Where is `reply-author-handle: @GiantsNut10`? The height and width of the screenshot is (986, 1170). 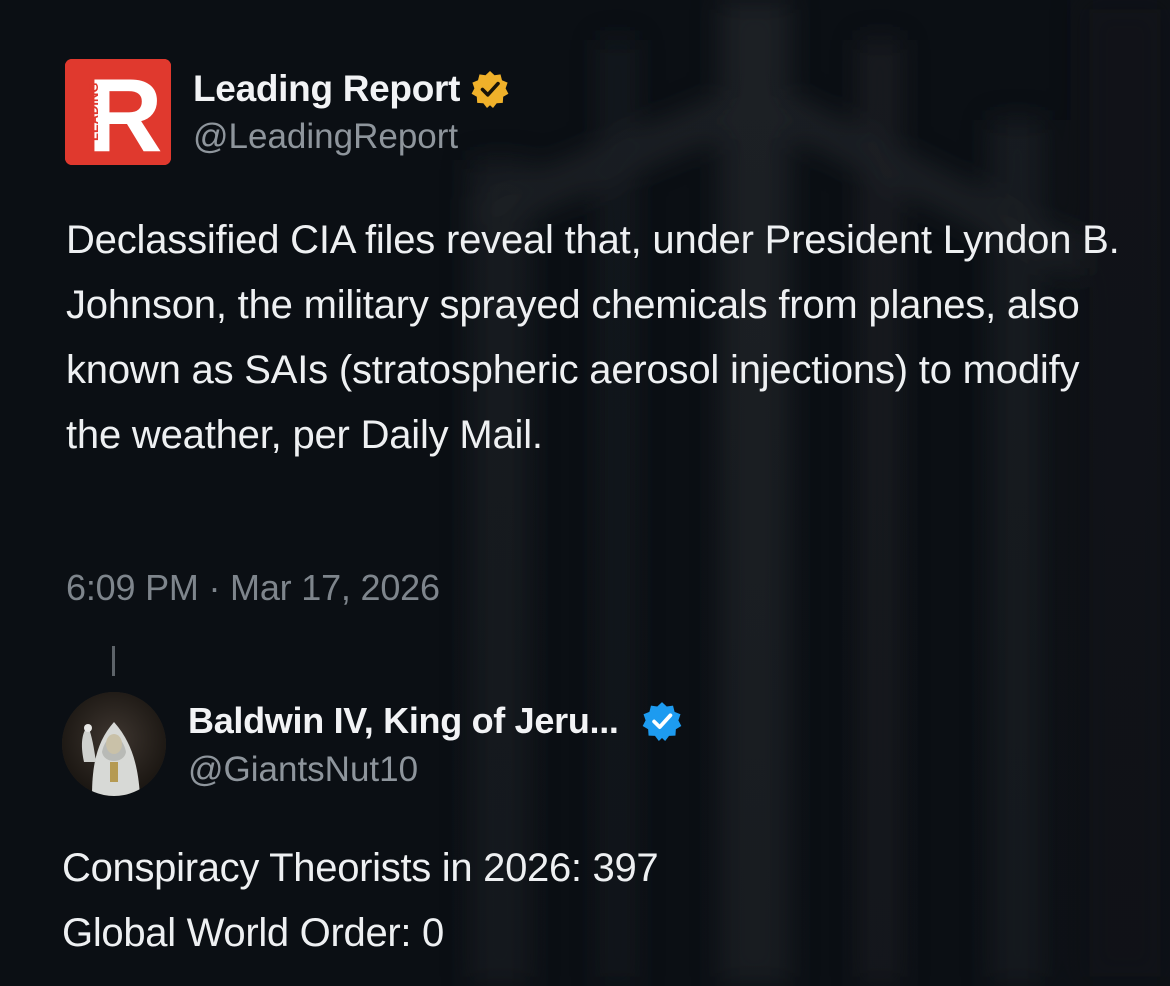
reply-author-handle: @GiantsNut10 is located at coordinates (303, 770).